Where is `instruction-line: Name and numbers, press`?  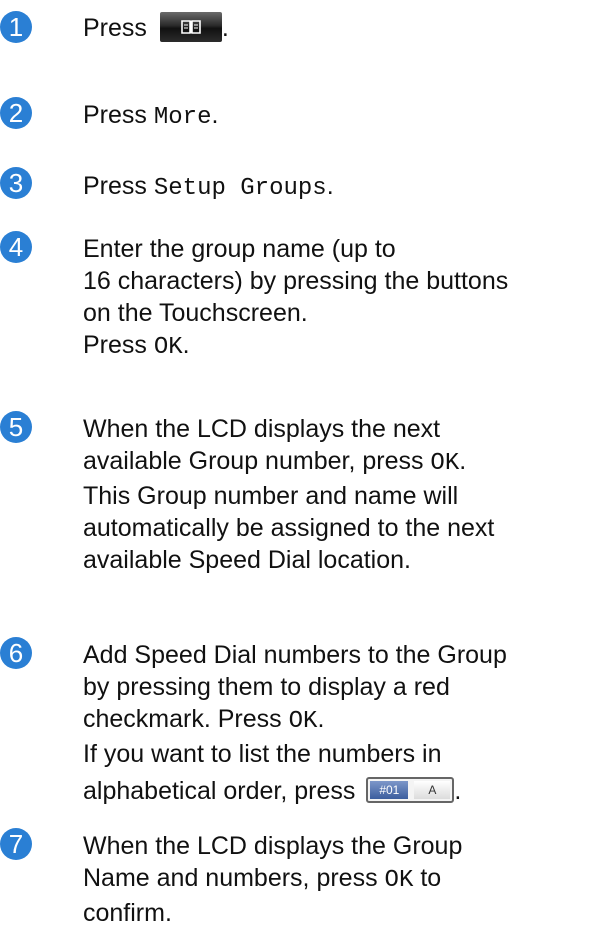 instruction-line: Name and numbers, press is located at coordinates (230, 878).